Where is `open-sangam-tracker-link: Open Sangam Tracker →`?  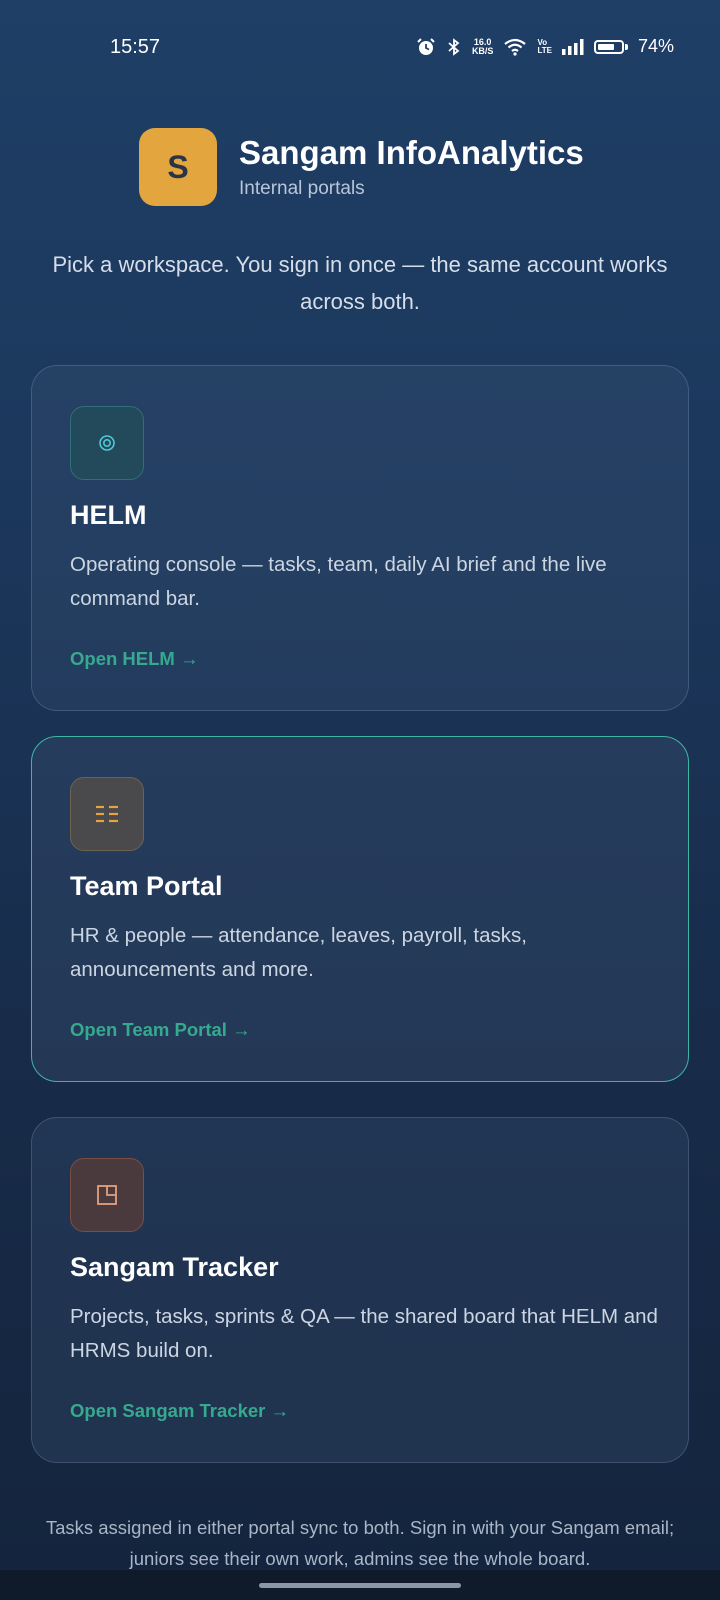
open-sangam-tracker-link: Open Sangam Tracker → is located at coordinates (179, 1411).